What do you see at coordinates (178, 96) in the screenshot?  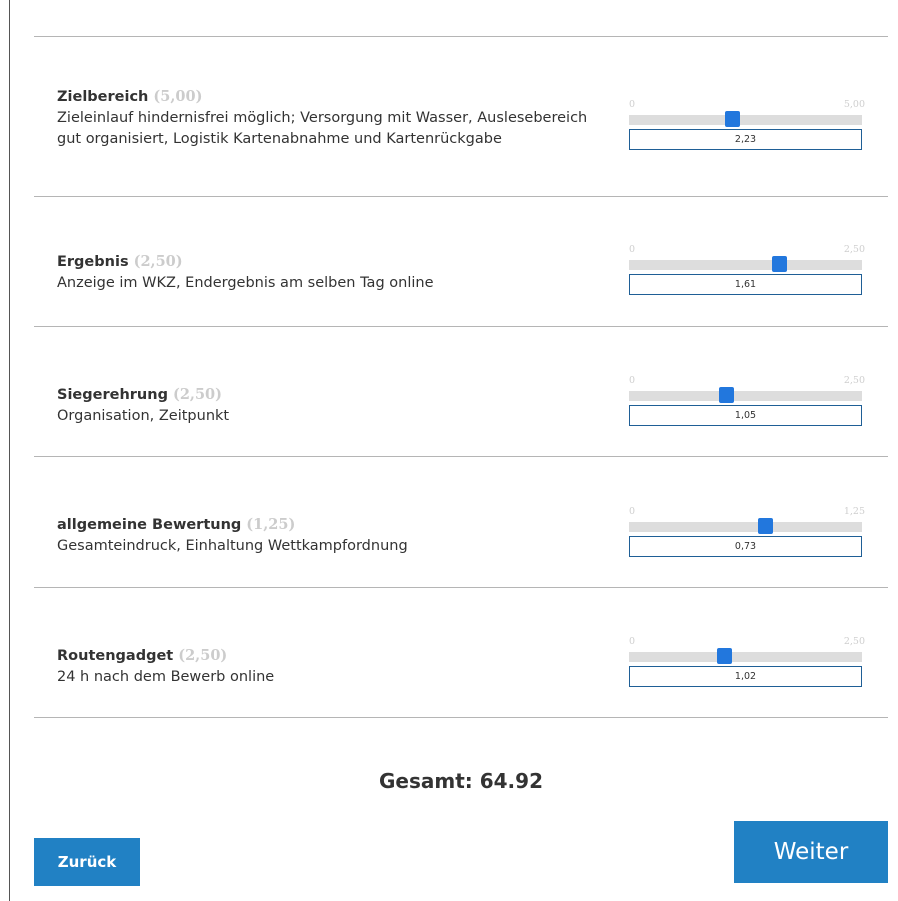 I see `rating-item-max: (5,00)` at bounding box center [178, 96].